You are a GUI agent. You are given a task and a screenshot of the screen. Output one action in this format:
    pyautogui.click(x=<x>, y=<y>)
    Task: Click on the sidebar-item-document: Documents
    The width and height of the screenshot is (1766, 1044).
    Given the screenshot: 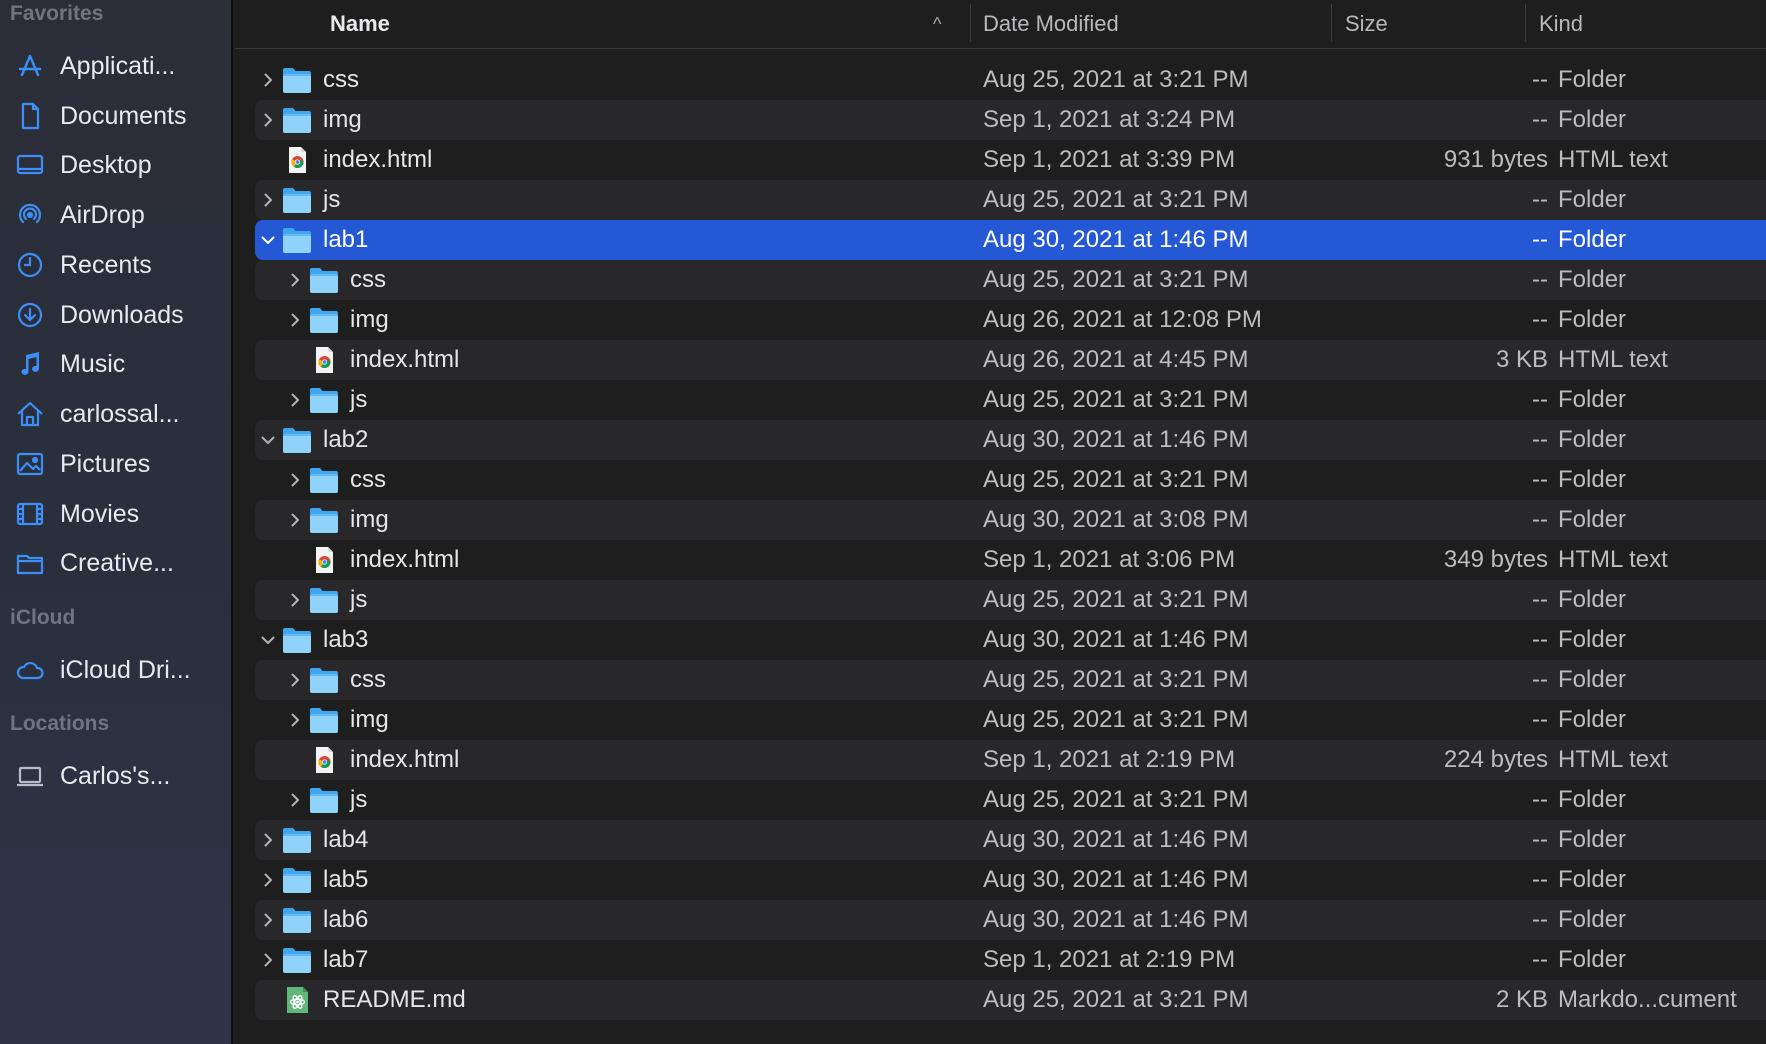 What is the action you would take?
    pyautogui.click(x=117, y=116)
    